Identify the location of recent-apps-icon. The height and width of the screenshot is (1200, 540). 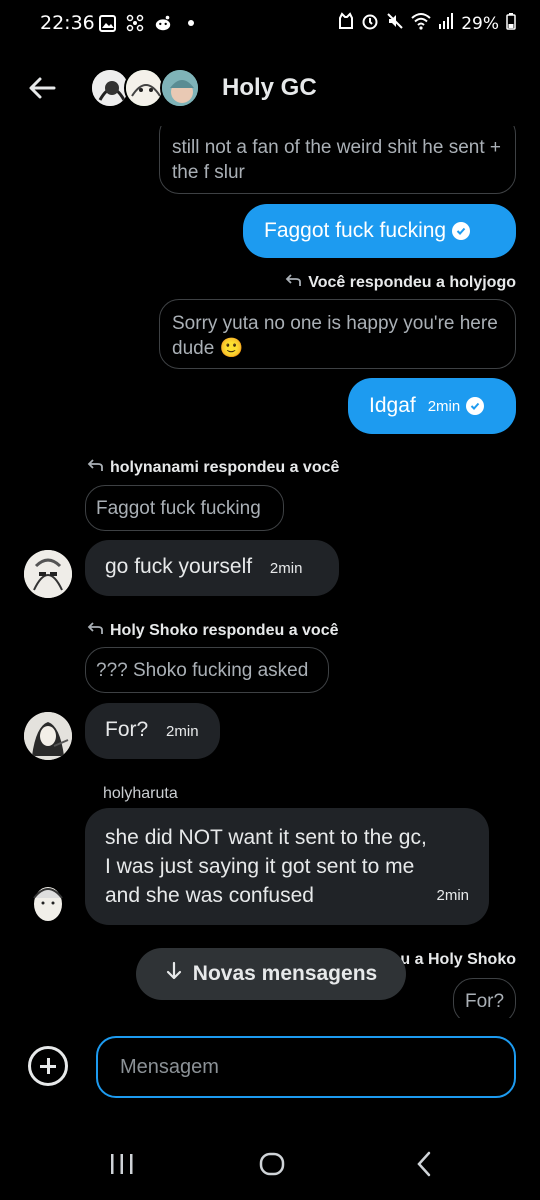
(122, 1166).